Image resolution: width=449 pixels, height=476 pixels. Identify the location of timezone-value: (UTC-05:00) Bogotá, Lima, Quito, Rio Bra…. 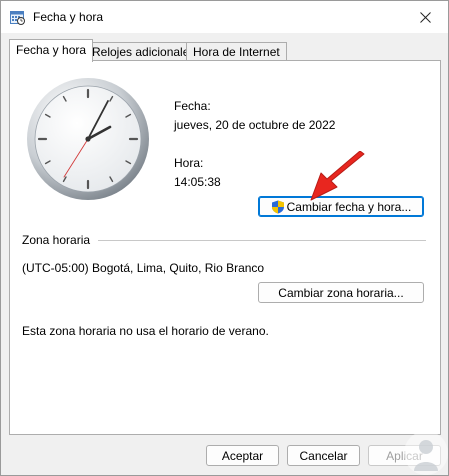
(143, 268).